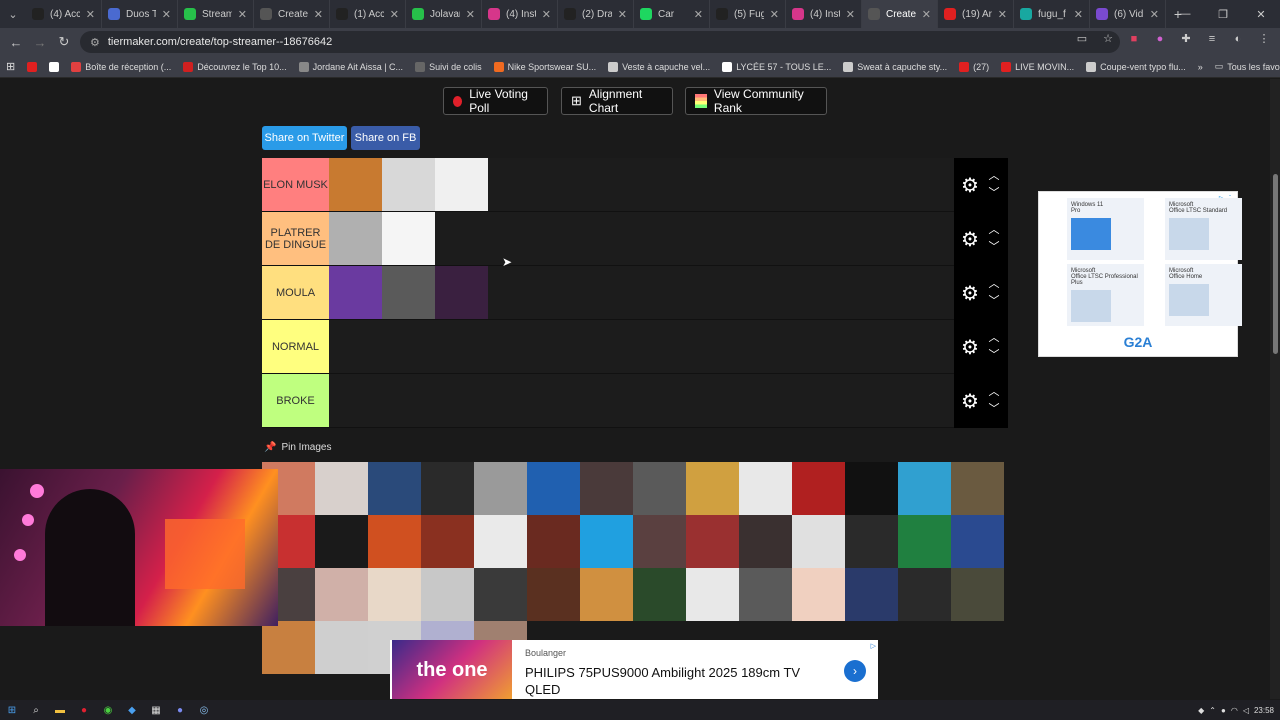 Image resolution: width=1280 pixels, height=720 pixels. I want to click on tab-4: (1) Acc ✕, so click(368, 14).